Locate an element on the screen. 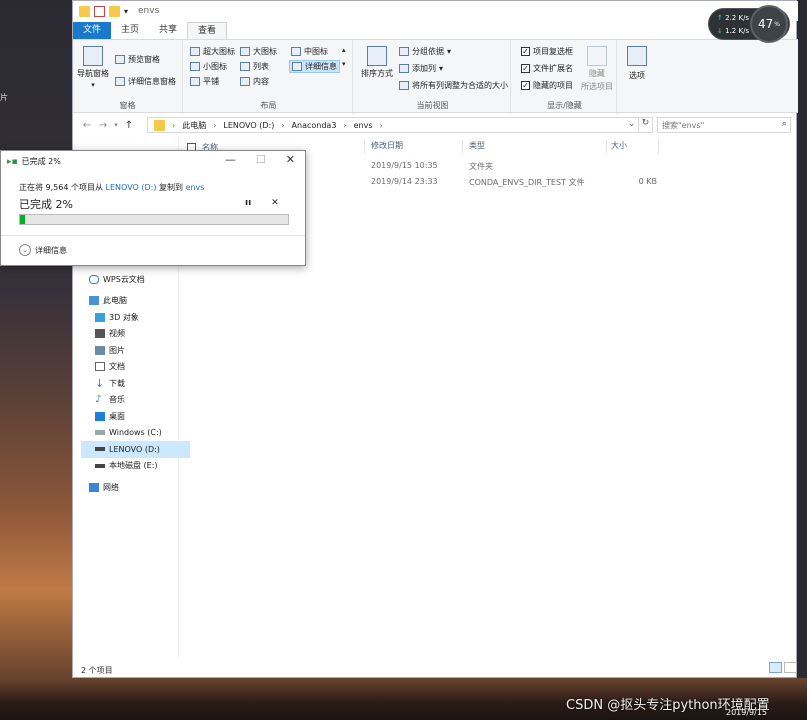  sidebar-item-label: LENOVO (D:) is located at coordinates (134, 449).